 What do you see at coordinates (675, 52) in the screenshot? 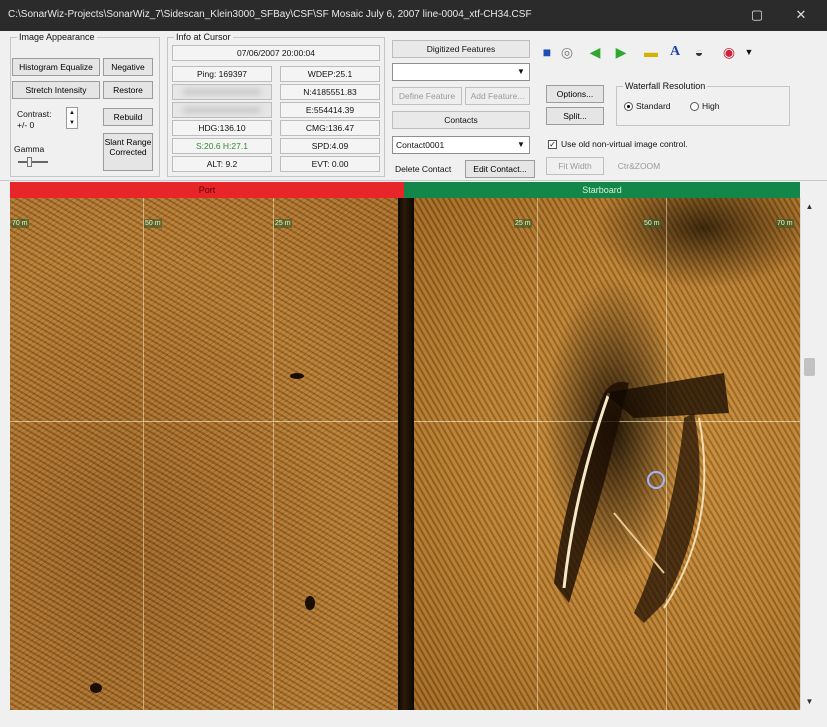
I see `text-icon: A` at bounding box center [675, 52].